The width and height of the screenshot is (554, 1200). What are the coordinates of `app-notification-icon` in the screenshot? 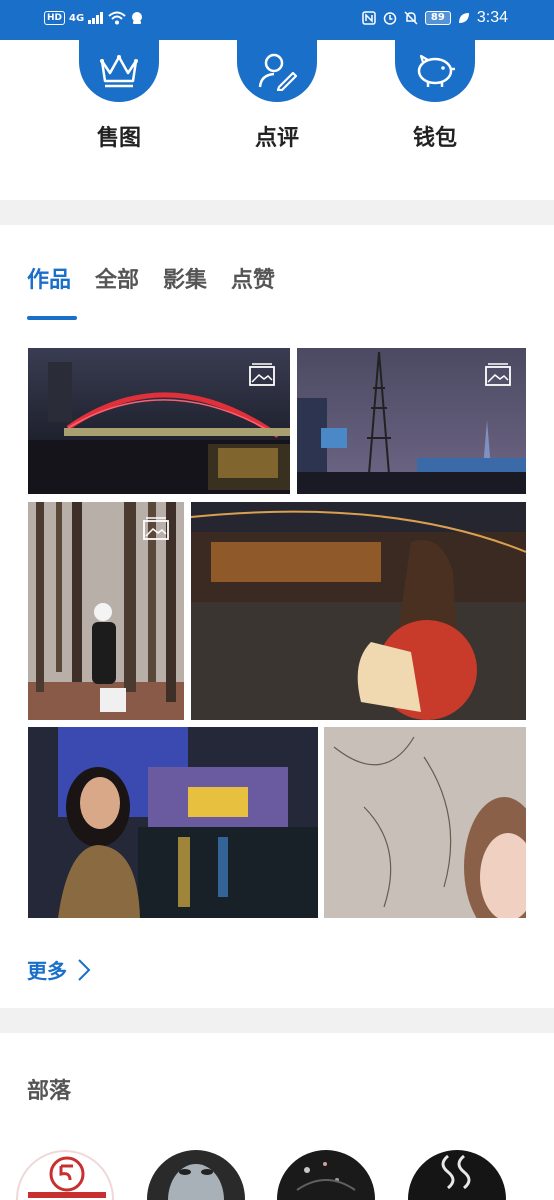 It's located at (137, 18).